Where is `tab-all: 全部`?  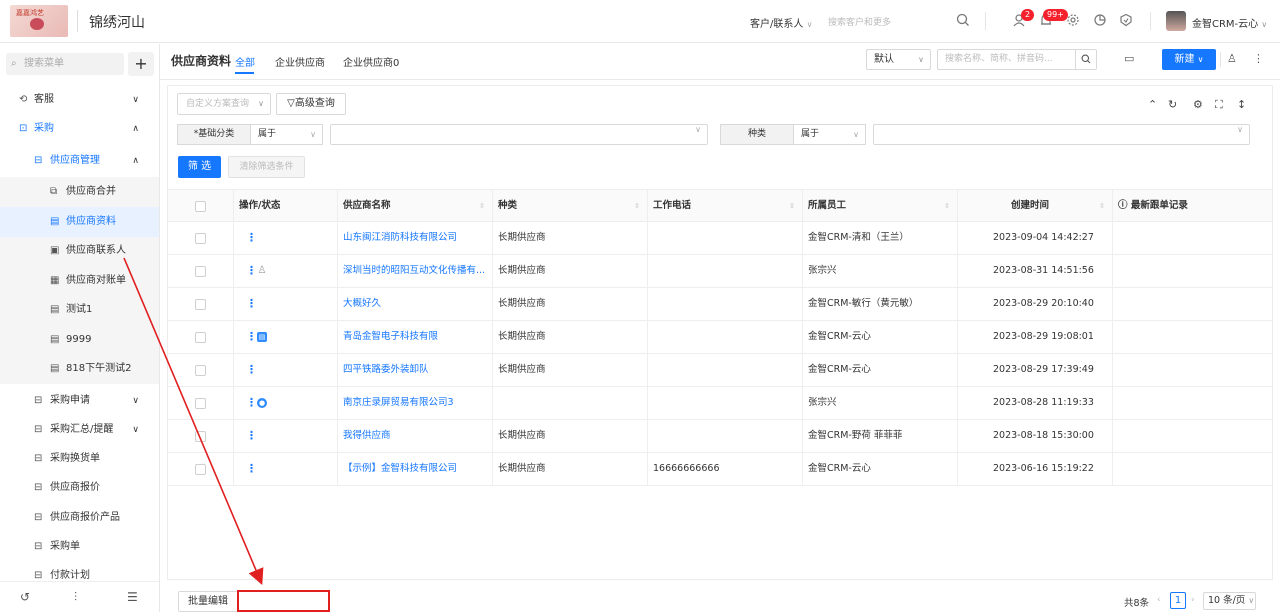 tab-all: 全部 is located at coordinates (245, 61).